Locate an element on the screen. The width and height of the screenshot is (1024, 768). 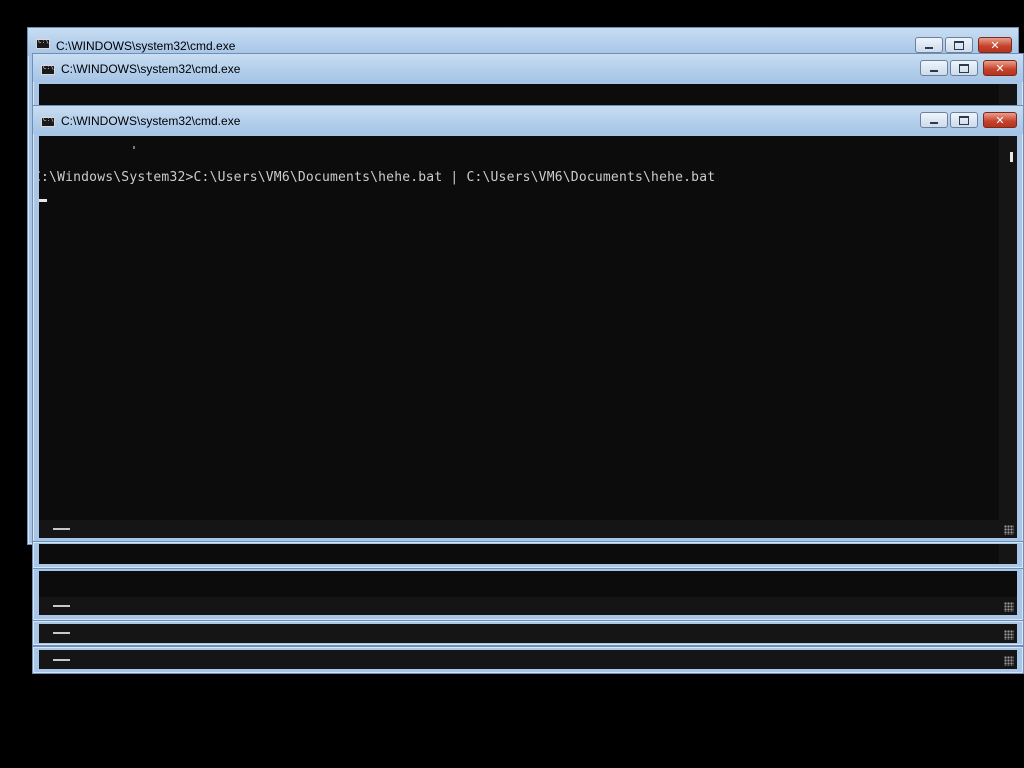
console-text-fragment is located at coordinates (134, 147).